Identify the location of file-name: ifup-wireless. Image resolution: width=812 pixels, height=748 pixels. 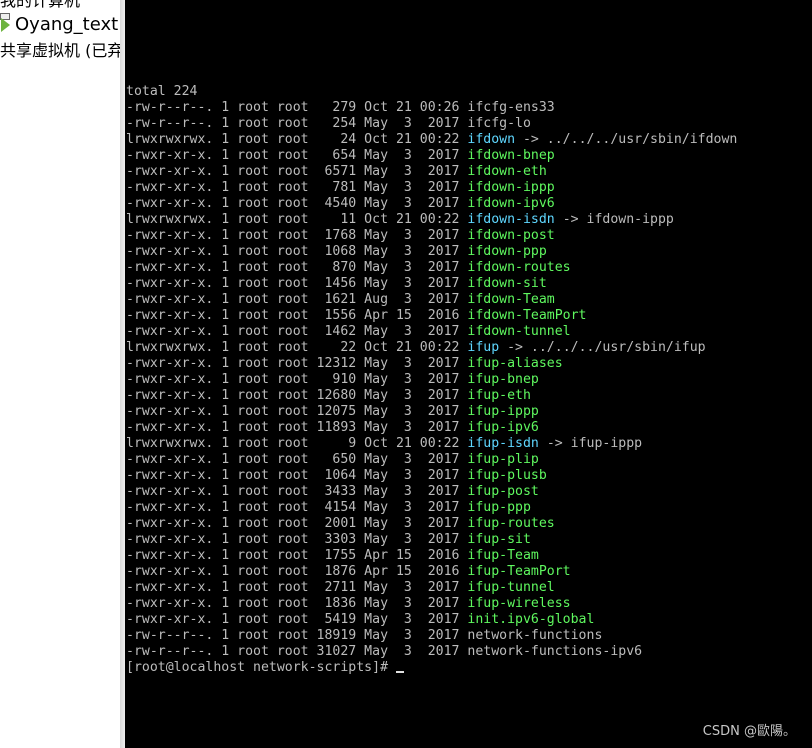
(519, 603).